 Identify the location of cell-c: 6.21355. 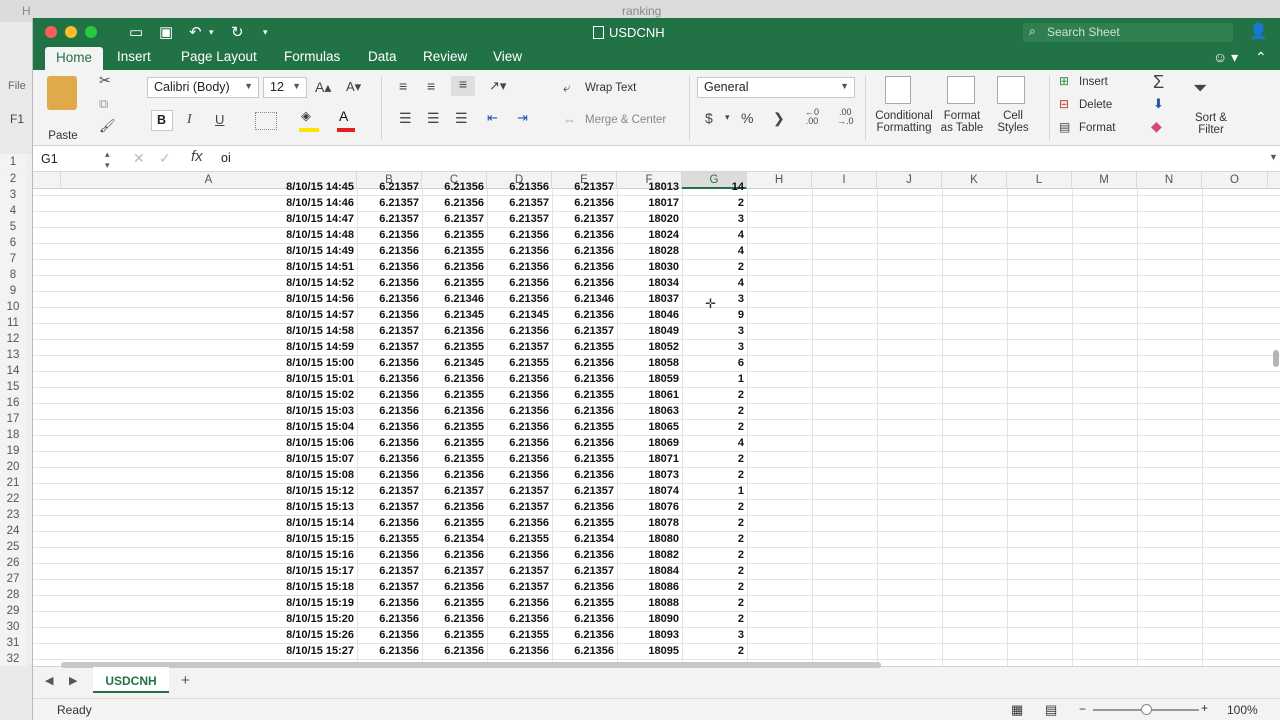
(454, 524).